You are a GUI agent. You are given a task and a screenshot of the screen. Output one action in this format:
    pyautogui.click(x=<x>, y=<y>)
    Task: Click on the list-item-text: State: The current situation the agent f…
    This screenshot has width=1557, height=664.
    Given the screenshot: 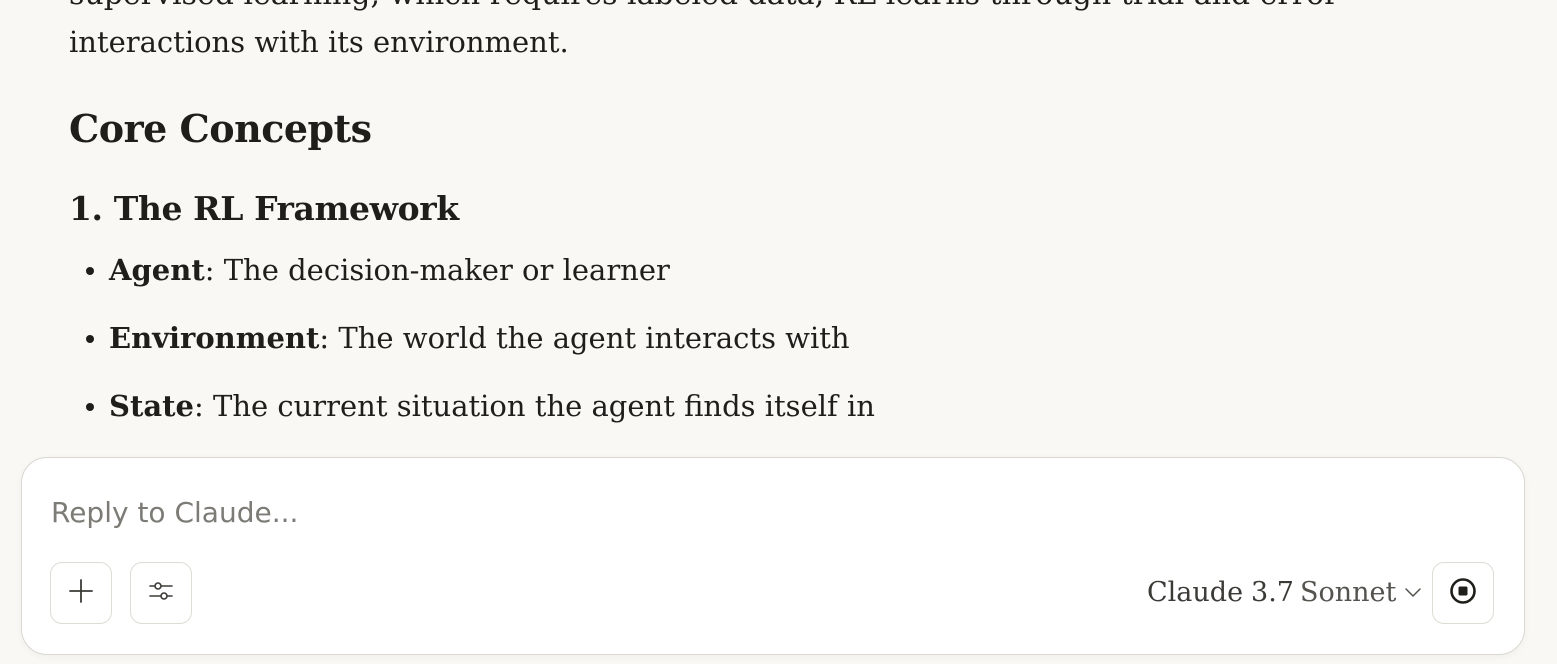 What is the action you would take?
    pyautogui.click(x=492, y=406)
    